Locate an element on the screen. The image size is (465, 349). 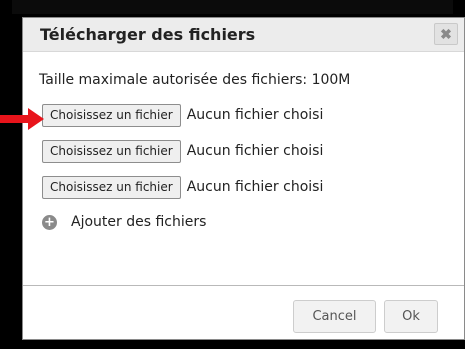
file-status-3: Aucun fichier choisi is located at coordinates (255, 187).